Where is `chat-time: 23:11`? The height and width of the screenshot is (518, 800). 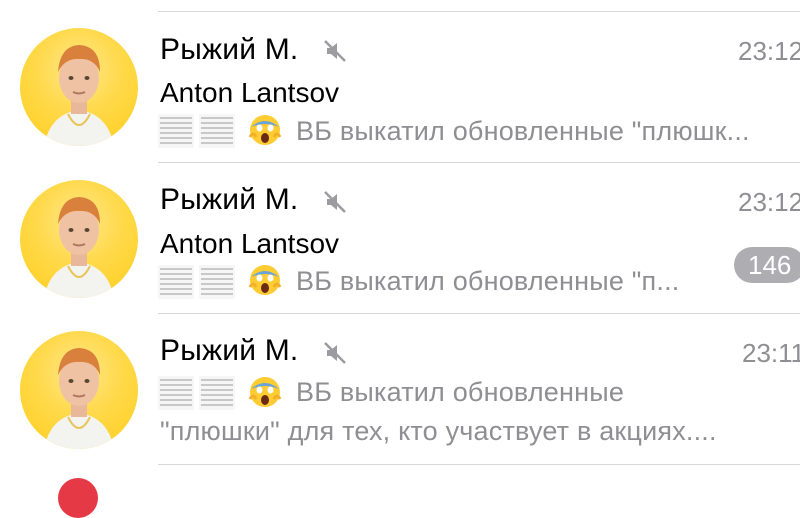 chat-time: 23:11 is located at coordinates (771, 353).